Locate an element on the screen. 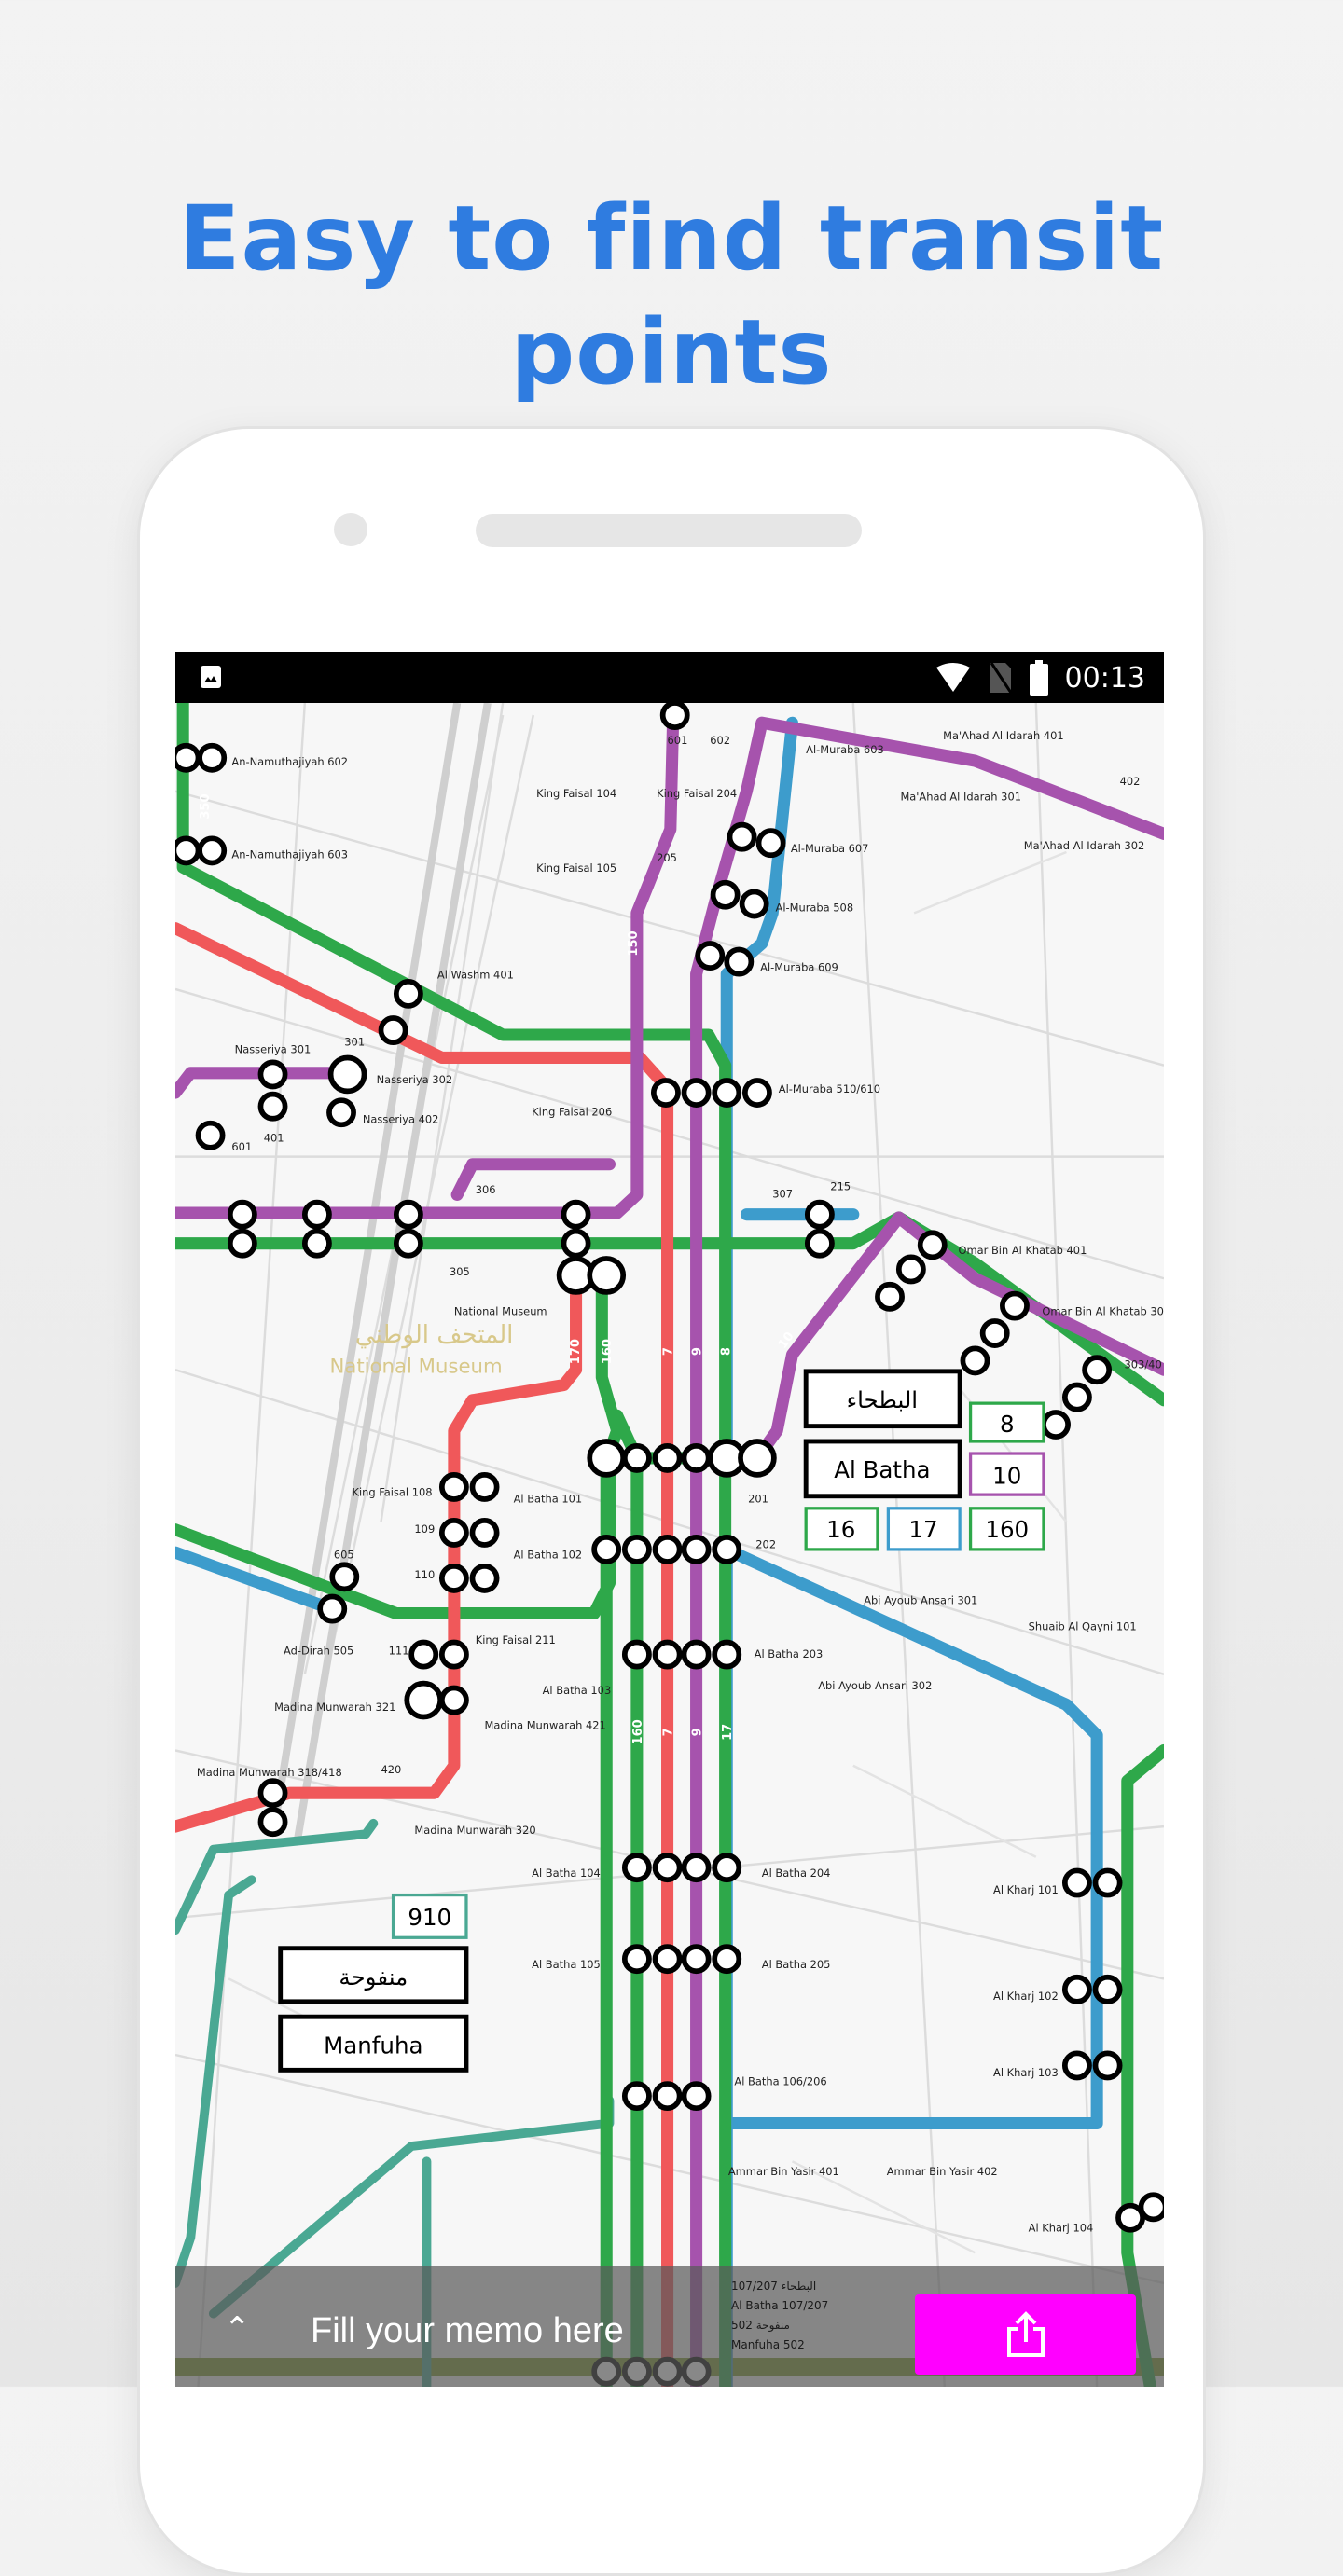 Image resolution: width=1343 pixels, height=2576 pixels. status-bar: 00:13 is located at coordinates (669, 678).